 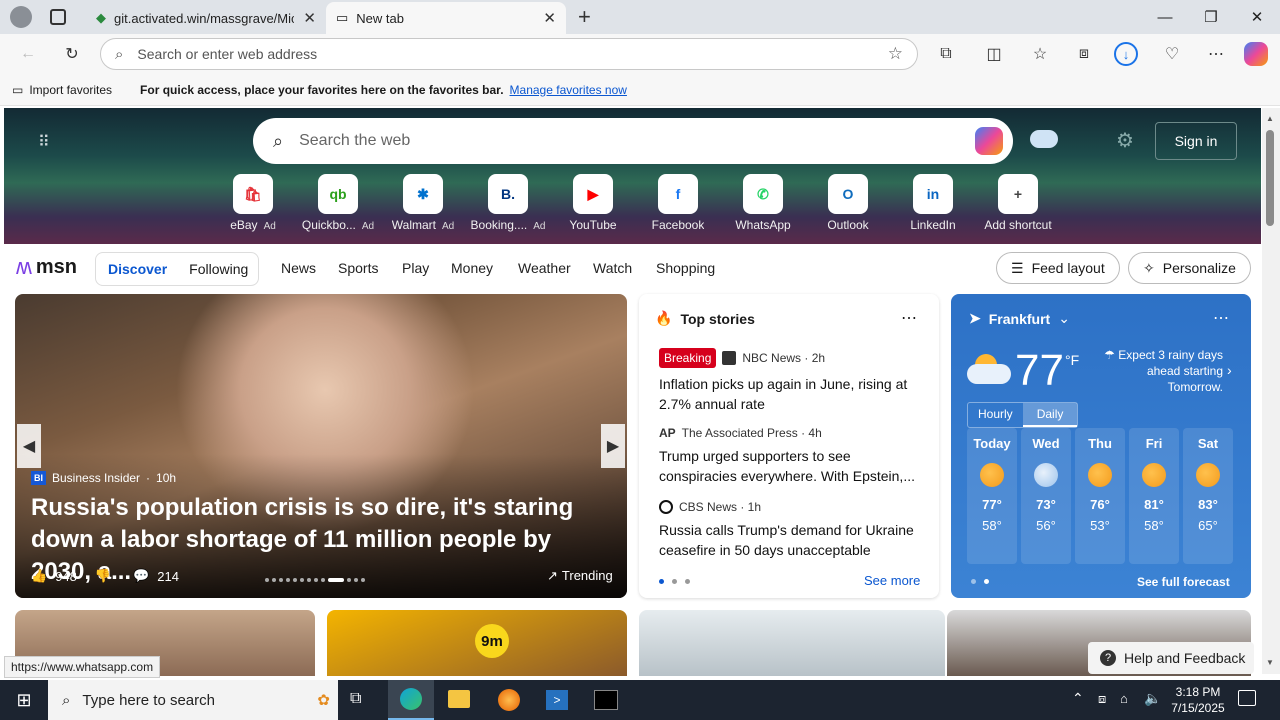 I want to click on powershell-icon: >, so click(x=557, y=700).